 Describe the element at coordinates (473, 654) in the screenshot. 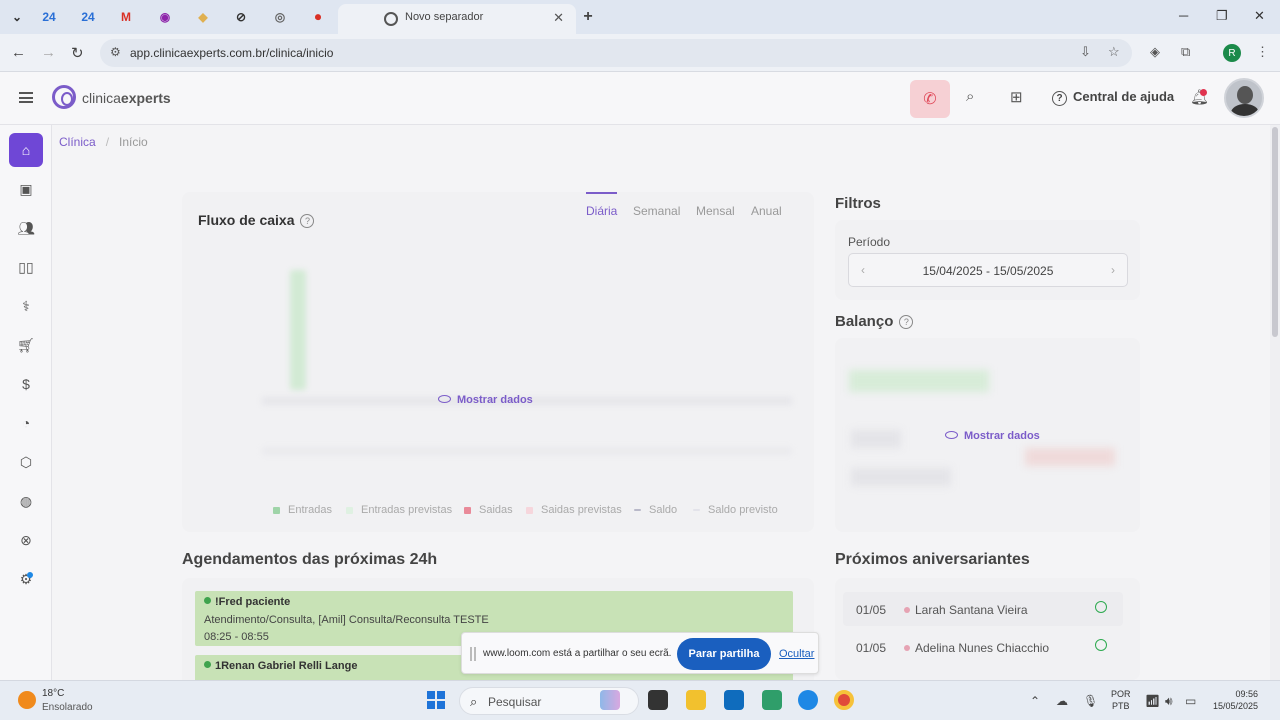

I see `drag-handle-icon` at that location.